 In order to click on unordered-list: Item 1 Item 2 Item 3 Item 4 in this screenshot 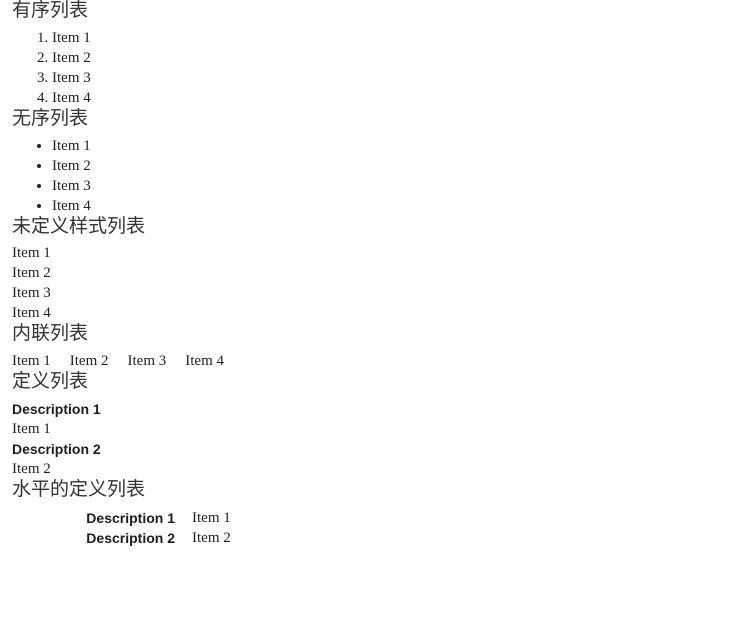, I will do `click(373, 176)`.